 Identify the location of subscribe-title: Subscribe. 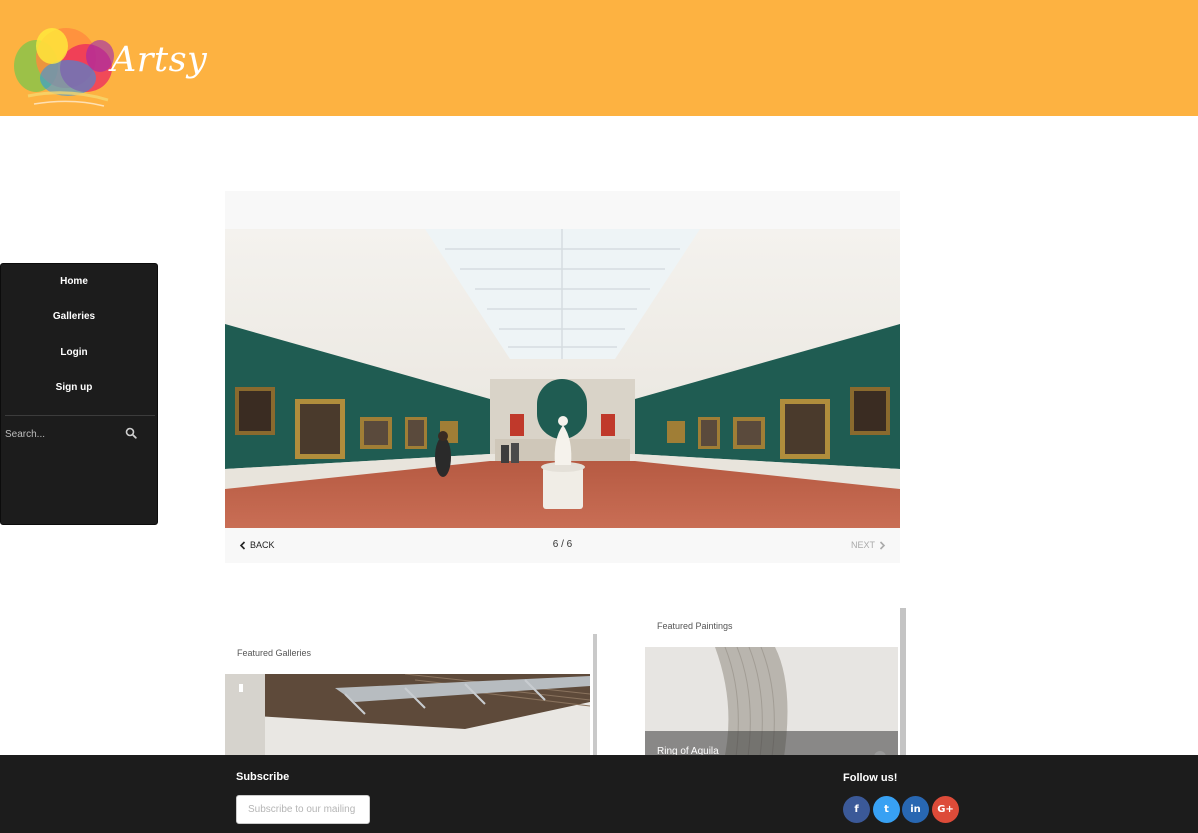
(263, 777).